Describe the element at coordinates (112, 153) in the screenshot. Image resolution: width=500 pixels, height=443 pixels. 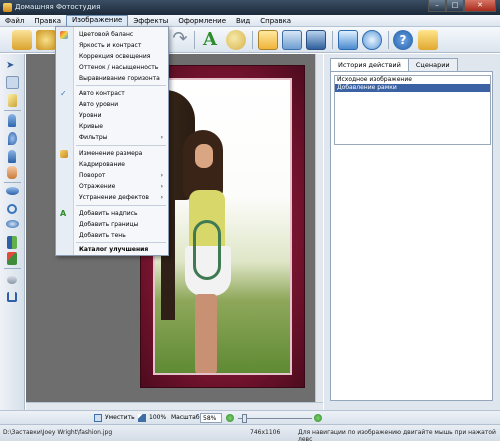
I see `menu-resize: Изменение размера` at that location.